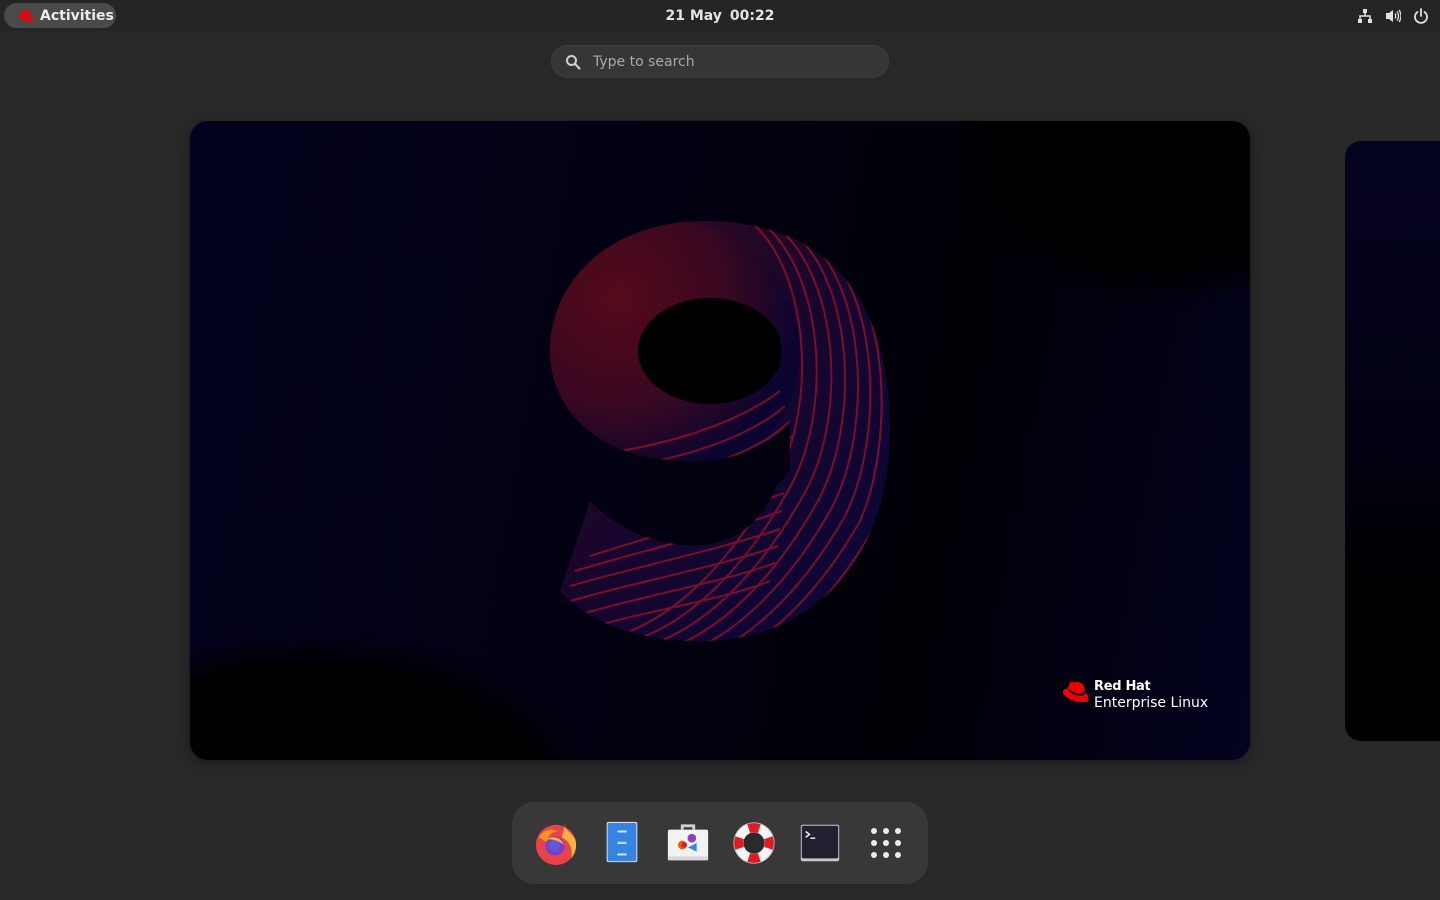 The width and height of the screenshot is (1440, 900). What do you see at coordinates (1392, 441) in the screenshot?
I see `workspace-thumbnail-next` at bounding box center [1392, 441].